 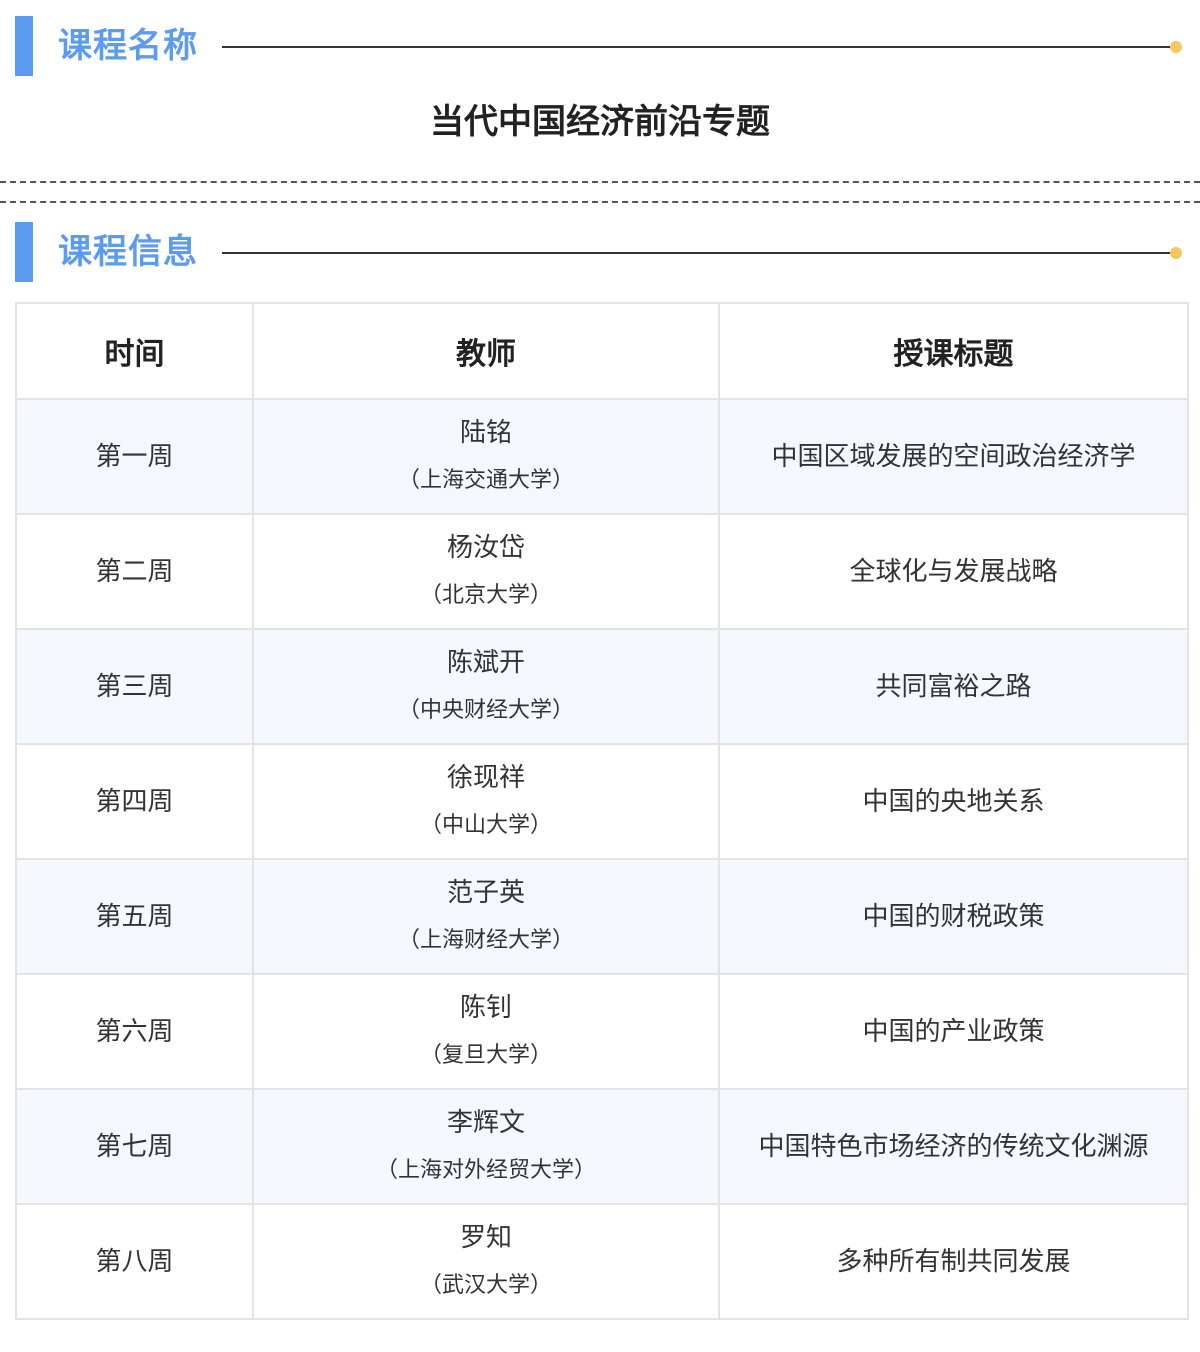 I want to click on table-row: 第五周 范子英 （上海财经大学） 中国的财税政策, so click(x=602, y=916).